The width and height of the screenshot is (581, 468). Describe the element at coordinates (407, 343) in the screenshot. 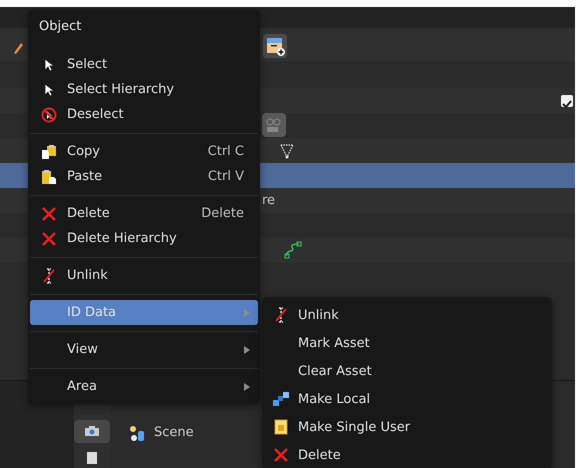

I see `menu-item: Mark Asset` at that location.